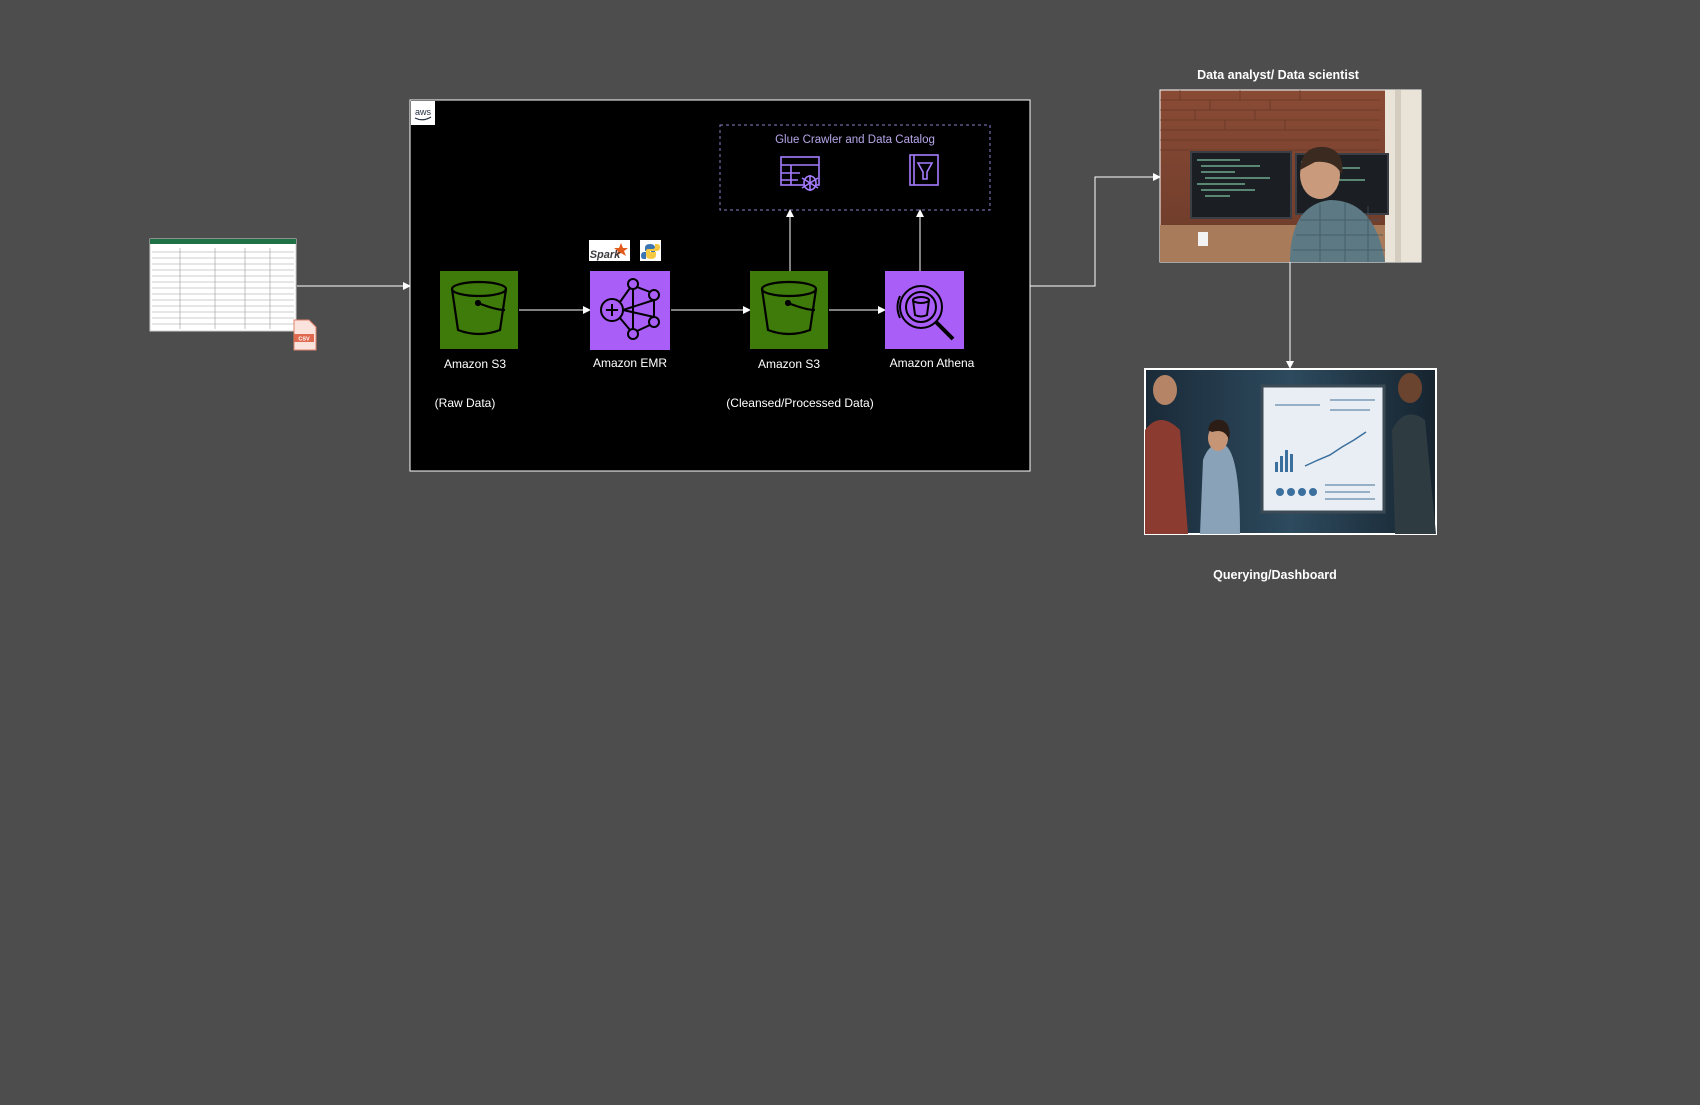 The image size is (1700, 1105). What do you see at coordinates (1290, 451) in the screenshot?
I see `dashboard-photo` at bounding box center [1290, 451].